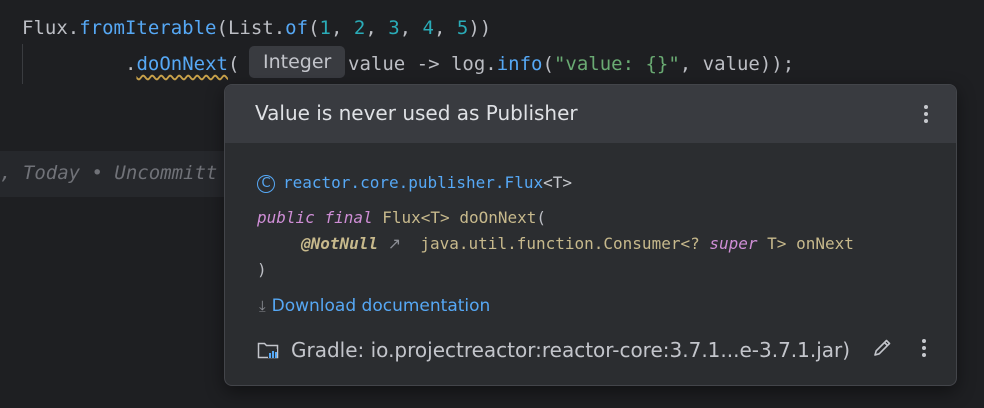  What do you see at coordinates (266, 183) in the screenshot?
I see `class-icon: C` at bounding box center [266, 183].